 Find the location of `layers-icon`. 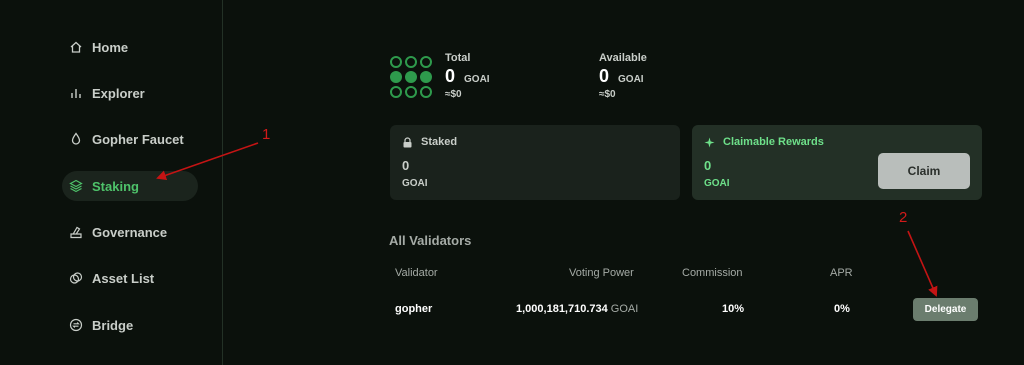

layers-icon is located at coordinates (76, 186).